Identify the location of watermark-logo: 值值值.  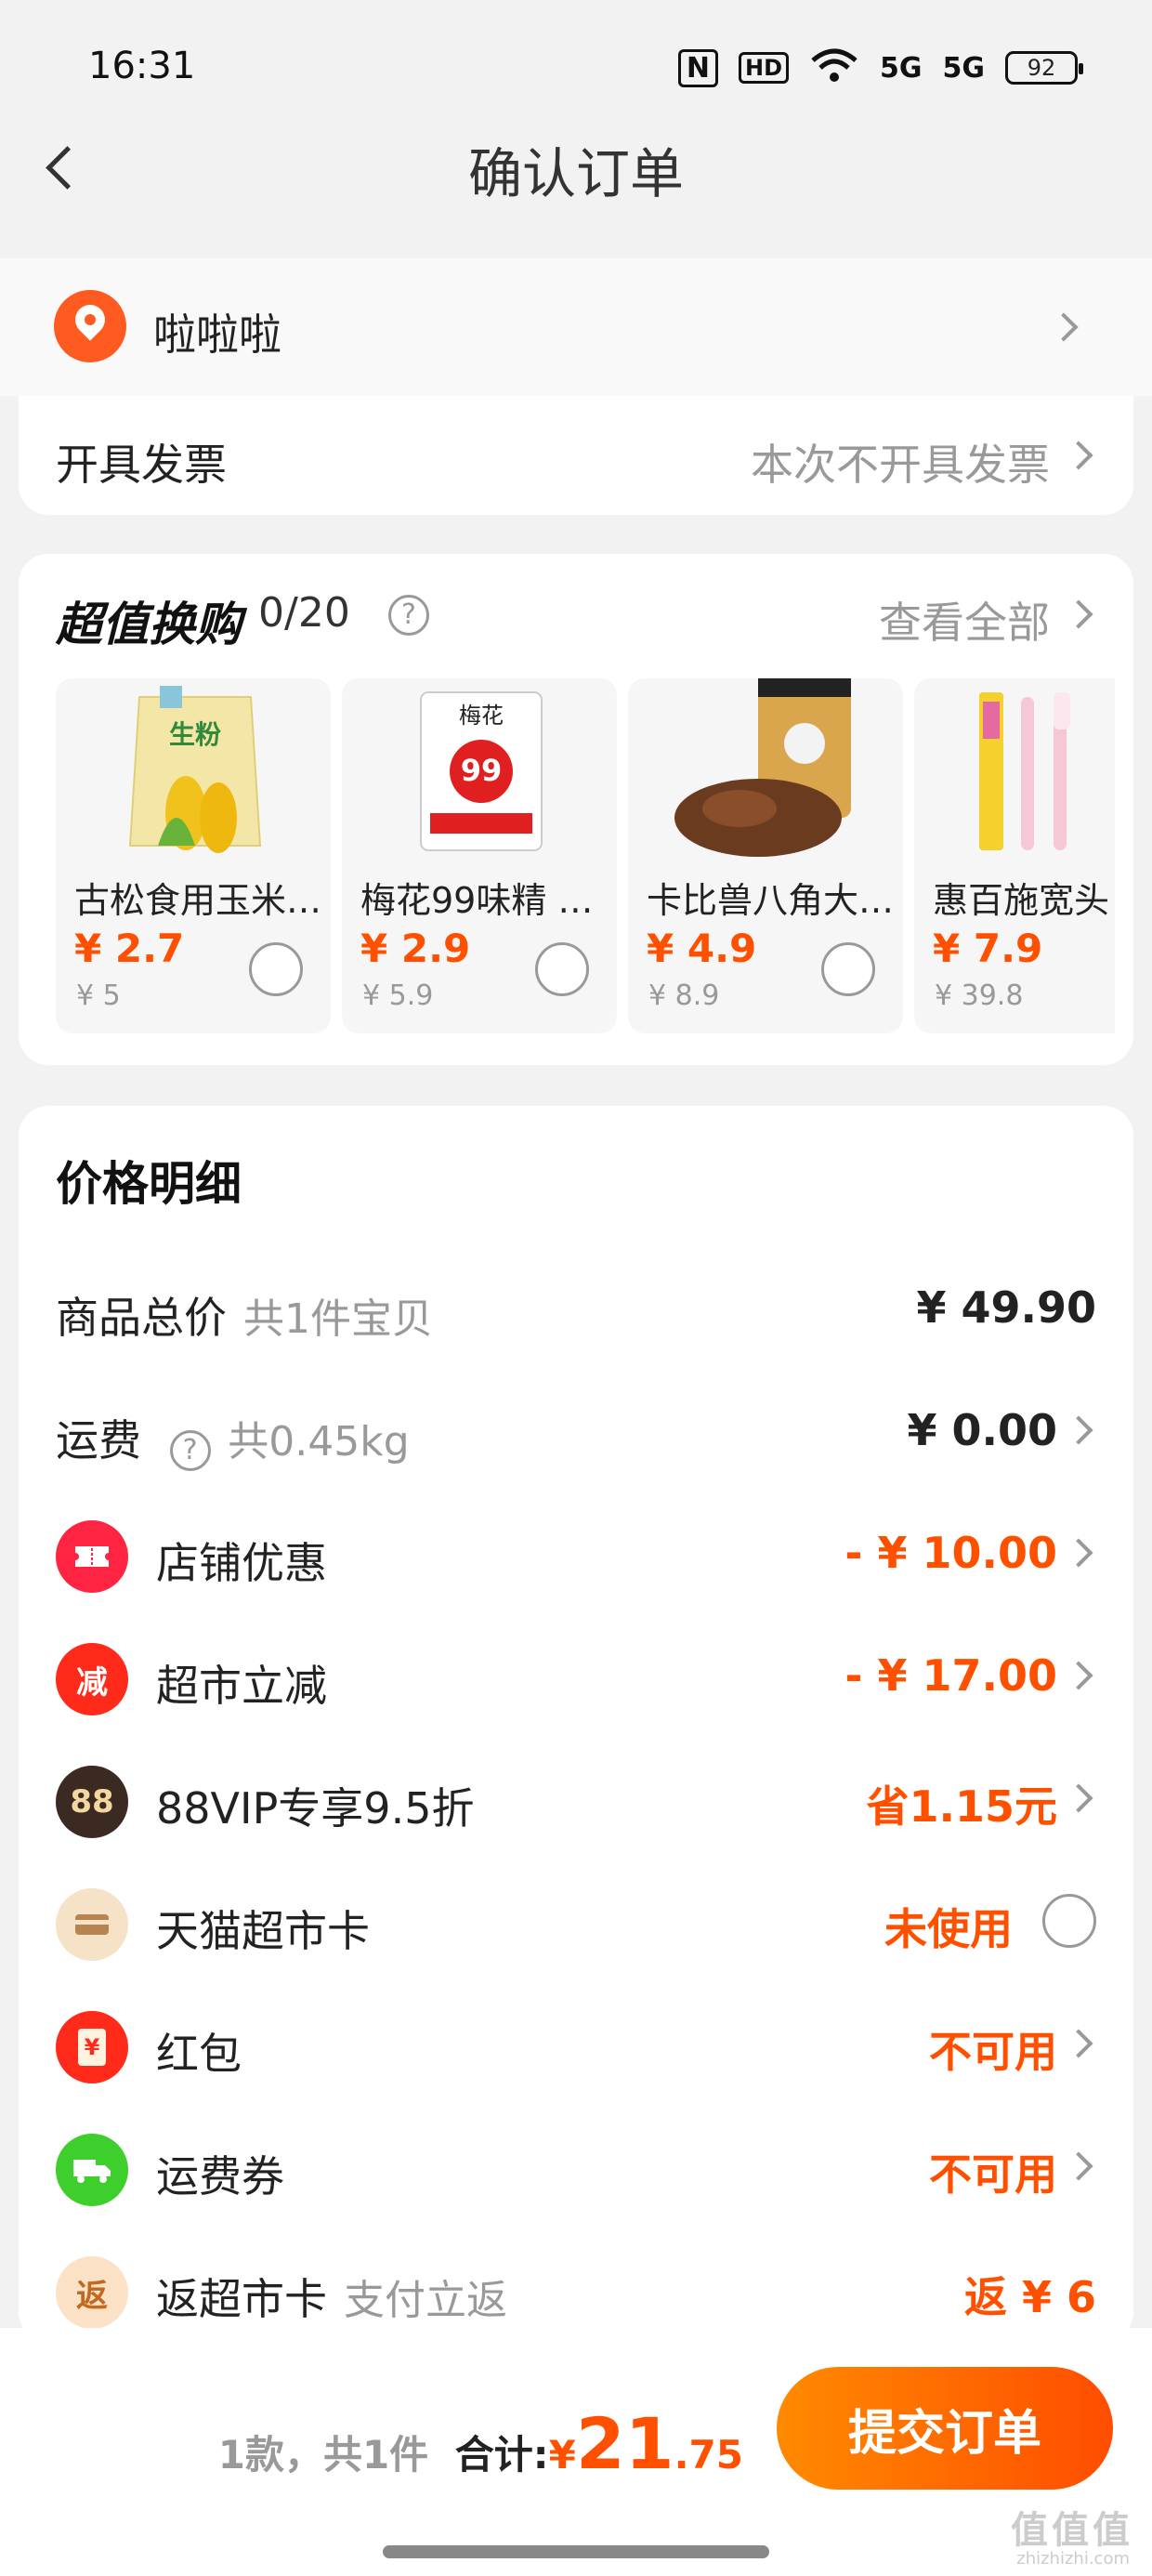
(1072, 2530).